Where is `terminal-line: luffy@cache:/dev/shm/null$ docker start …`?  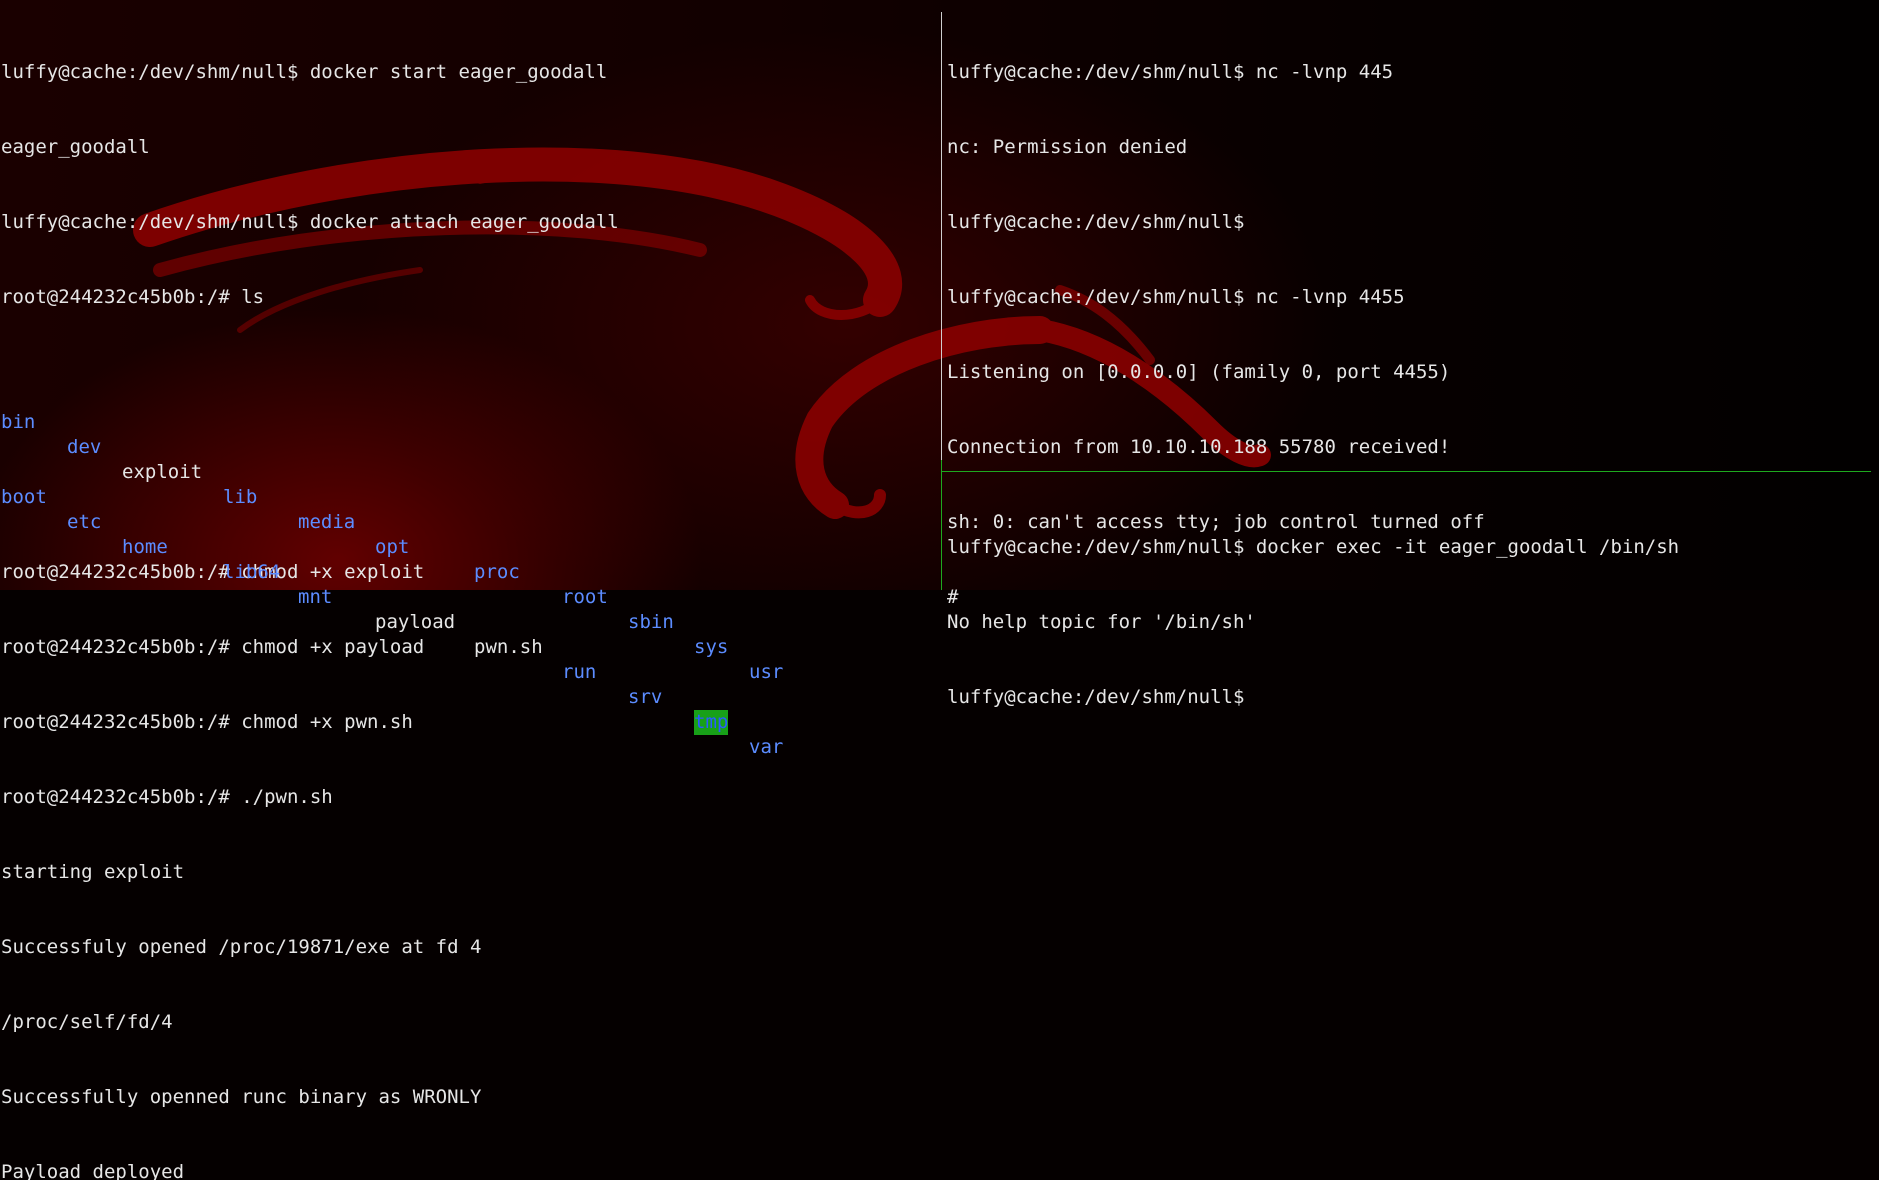 terminal-line: luffy@cache:/dev/shm/null$ docker start … is located at coordinates (304, 72).